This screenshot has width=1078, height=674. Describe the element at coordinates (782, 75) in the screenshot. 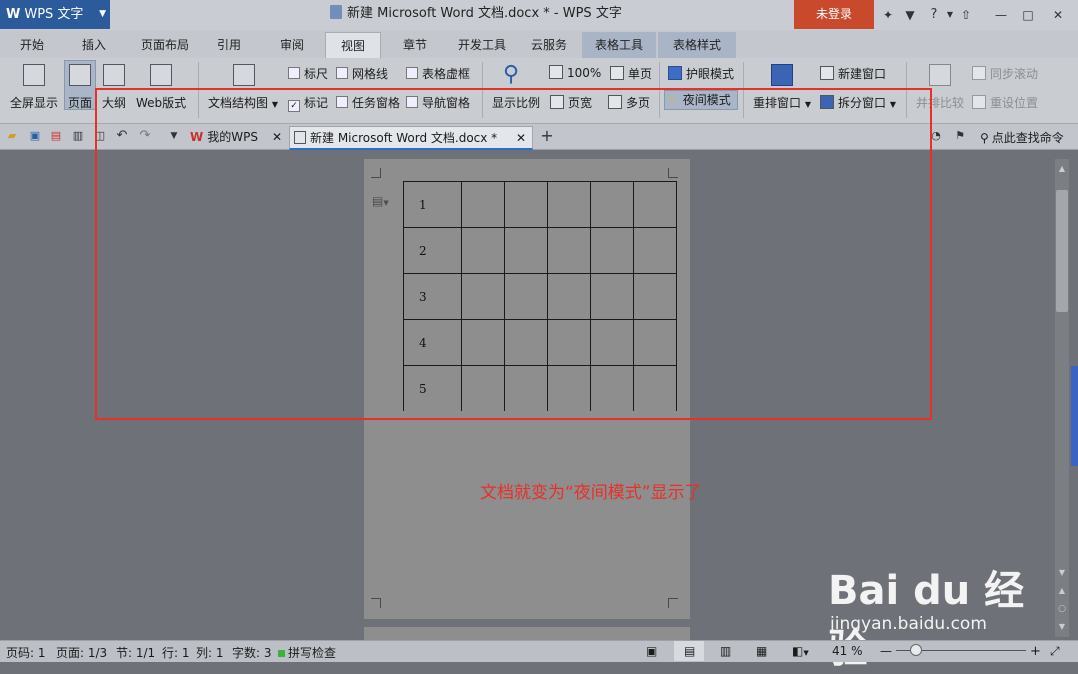

I see `rearrange-windows-icon` at that location.